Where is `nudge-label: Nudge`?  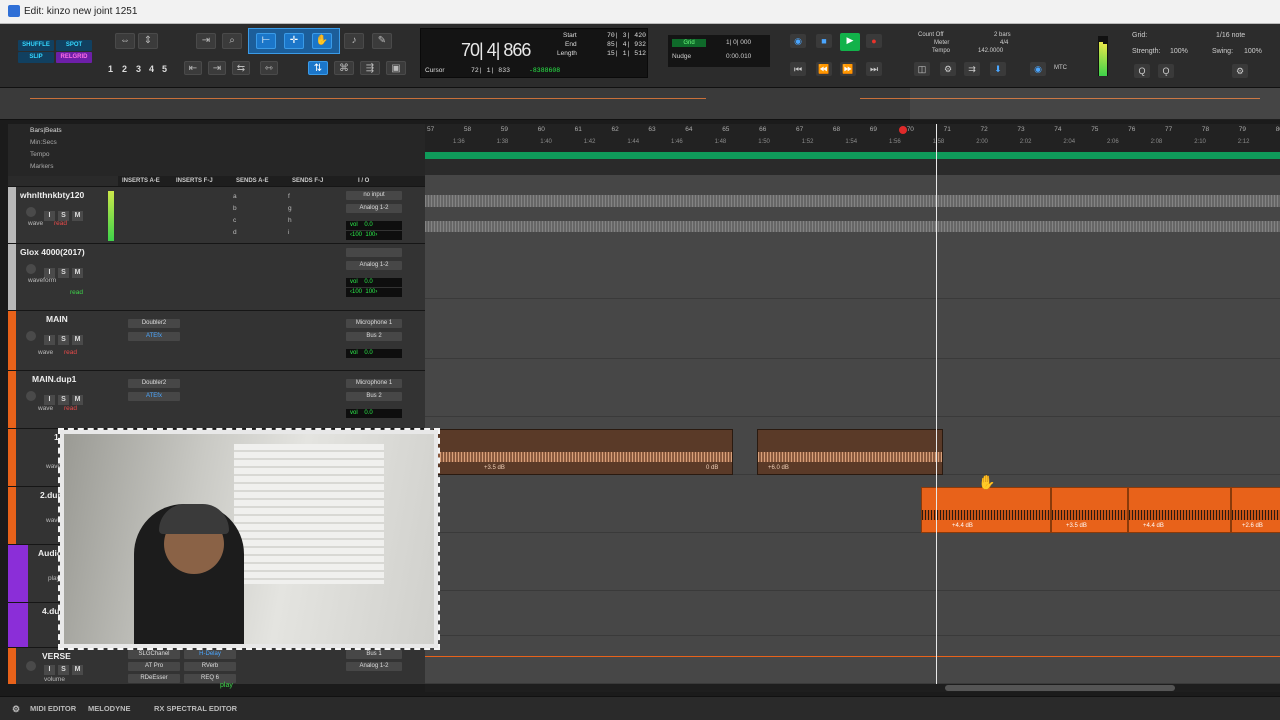
nudge-label: Nudge is located at coordinates (681, 56).